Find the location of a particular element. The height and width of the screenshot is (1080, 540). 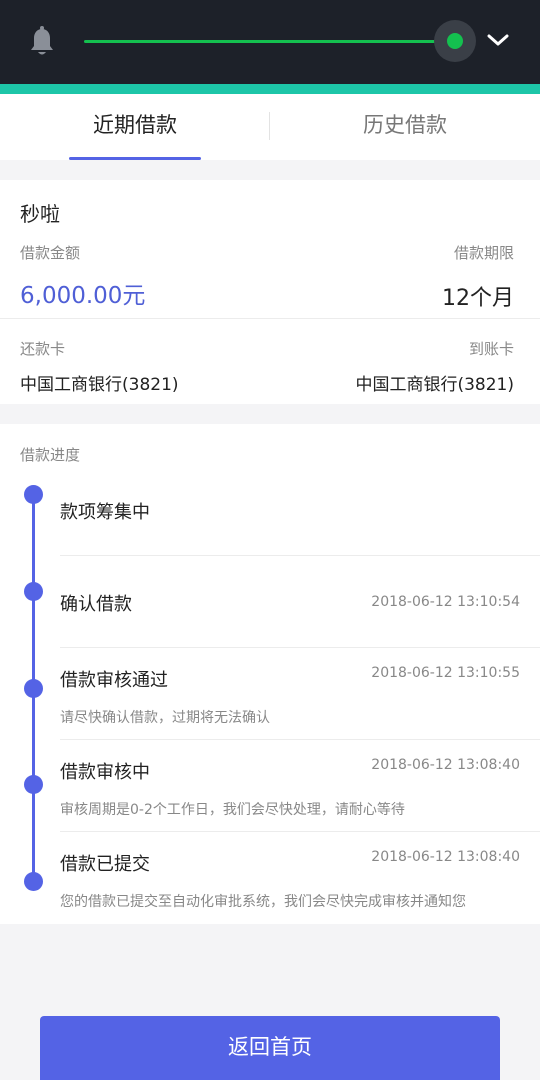

step-title: 确认借款 is located at coordinates (96, 604).